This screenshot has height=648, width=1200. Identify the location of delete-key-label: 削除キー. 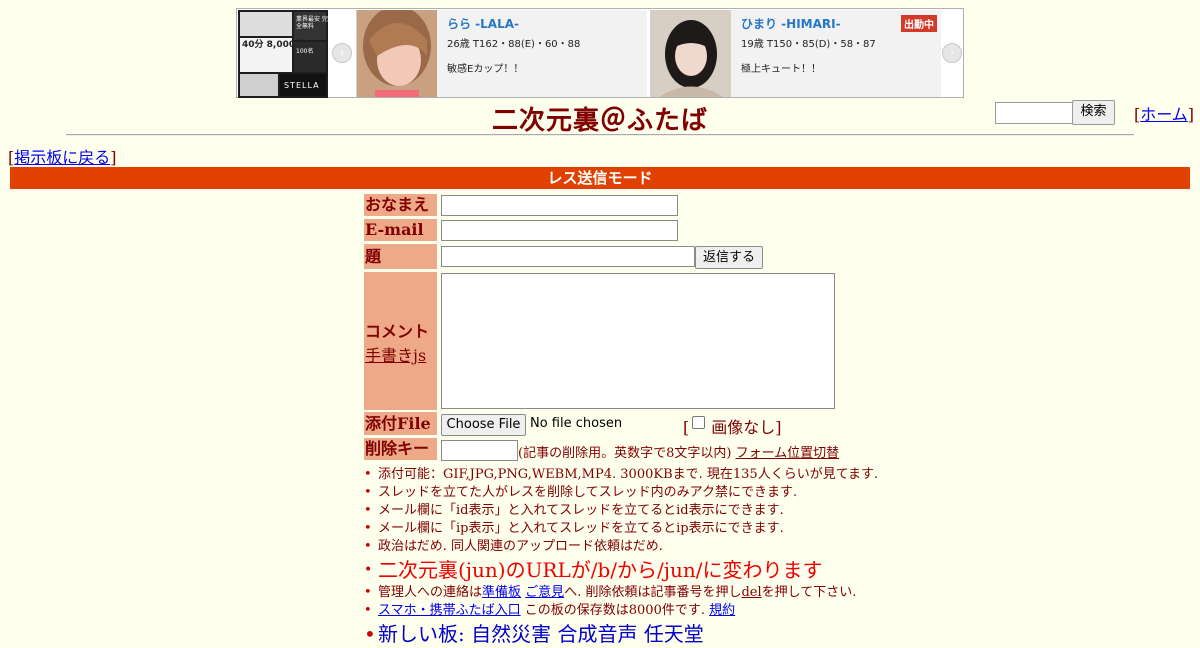
(400, 449).